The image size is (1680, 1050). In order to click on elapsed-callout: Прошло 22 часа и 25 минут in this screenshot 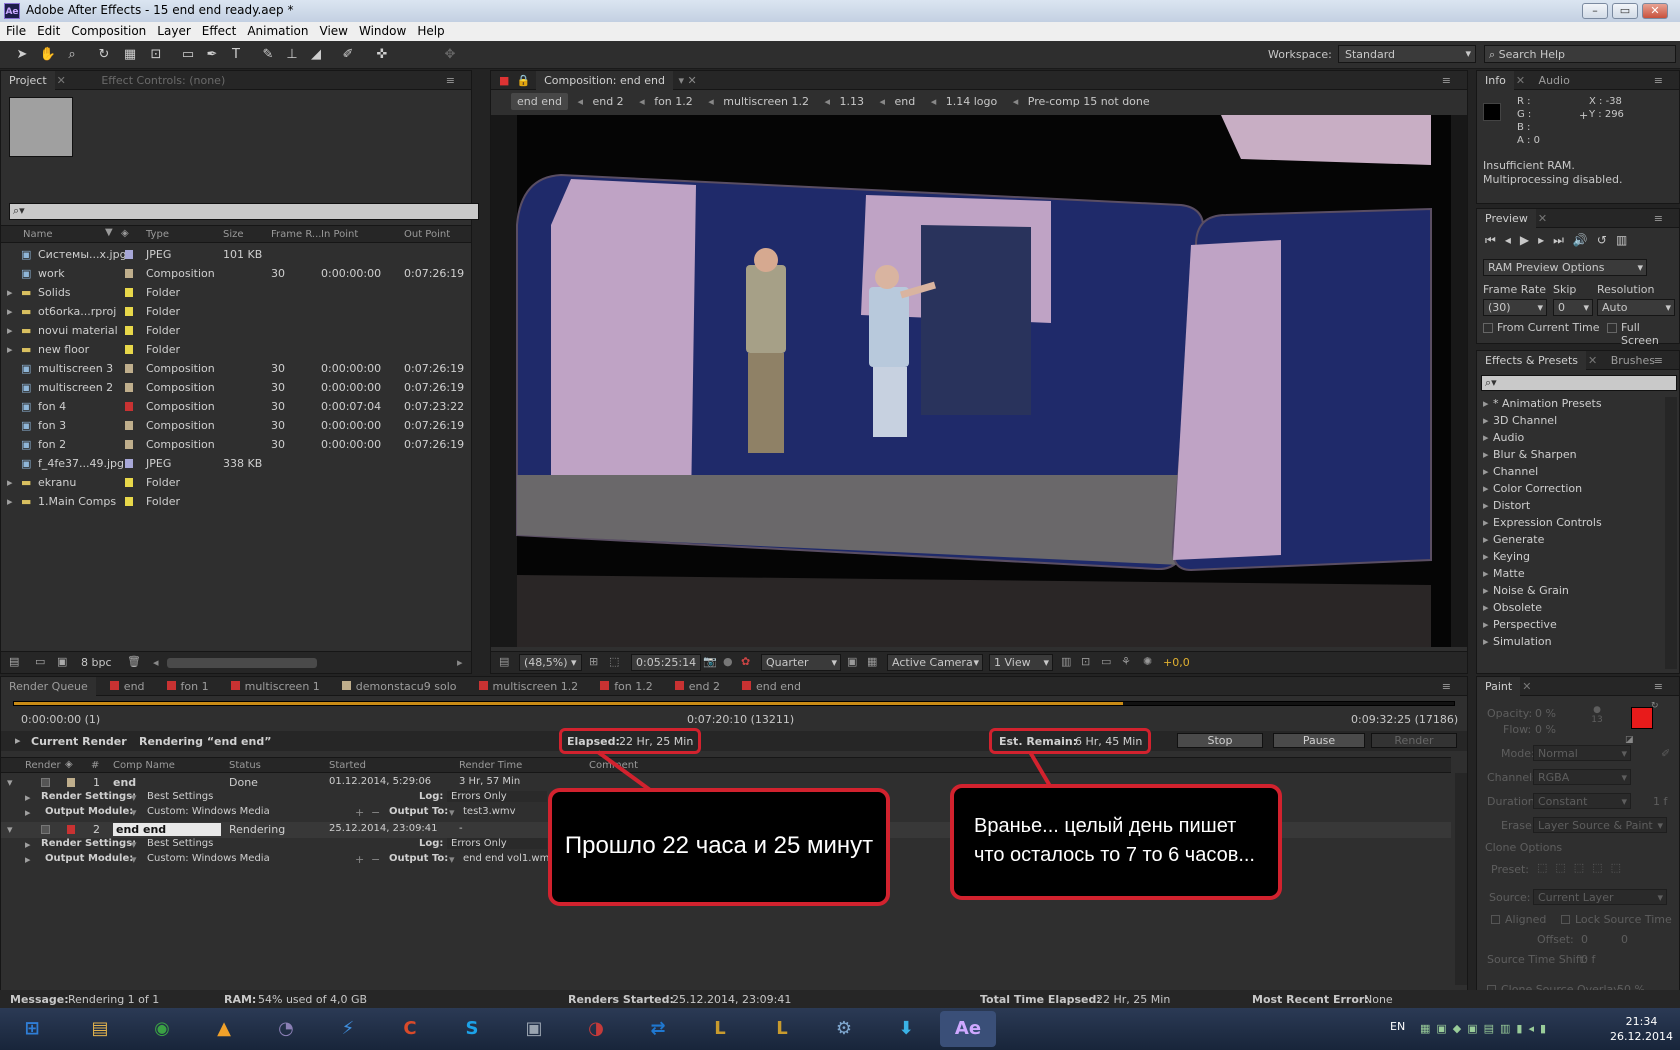, I will do `click(719, 847)`.